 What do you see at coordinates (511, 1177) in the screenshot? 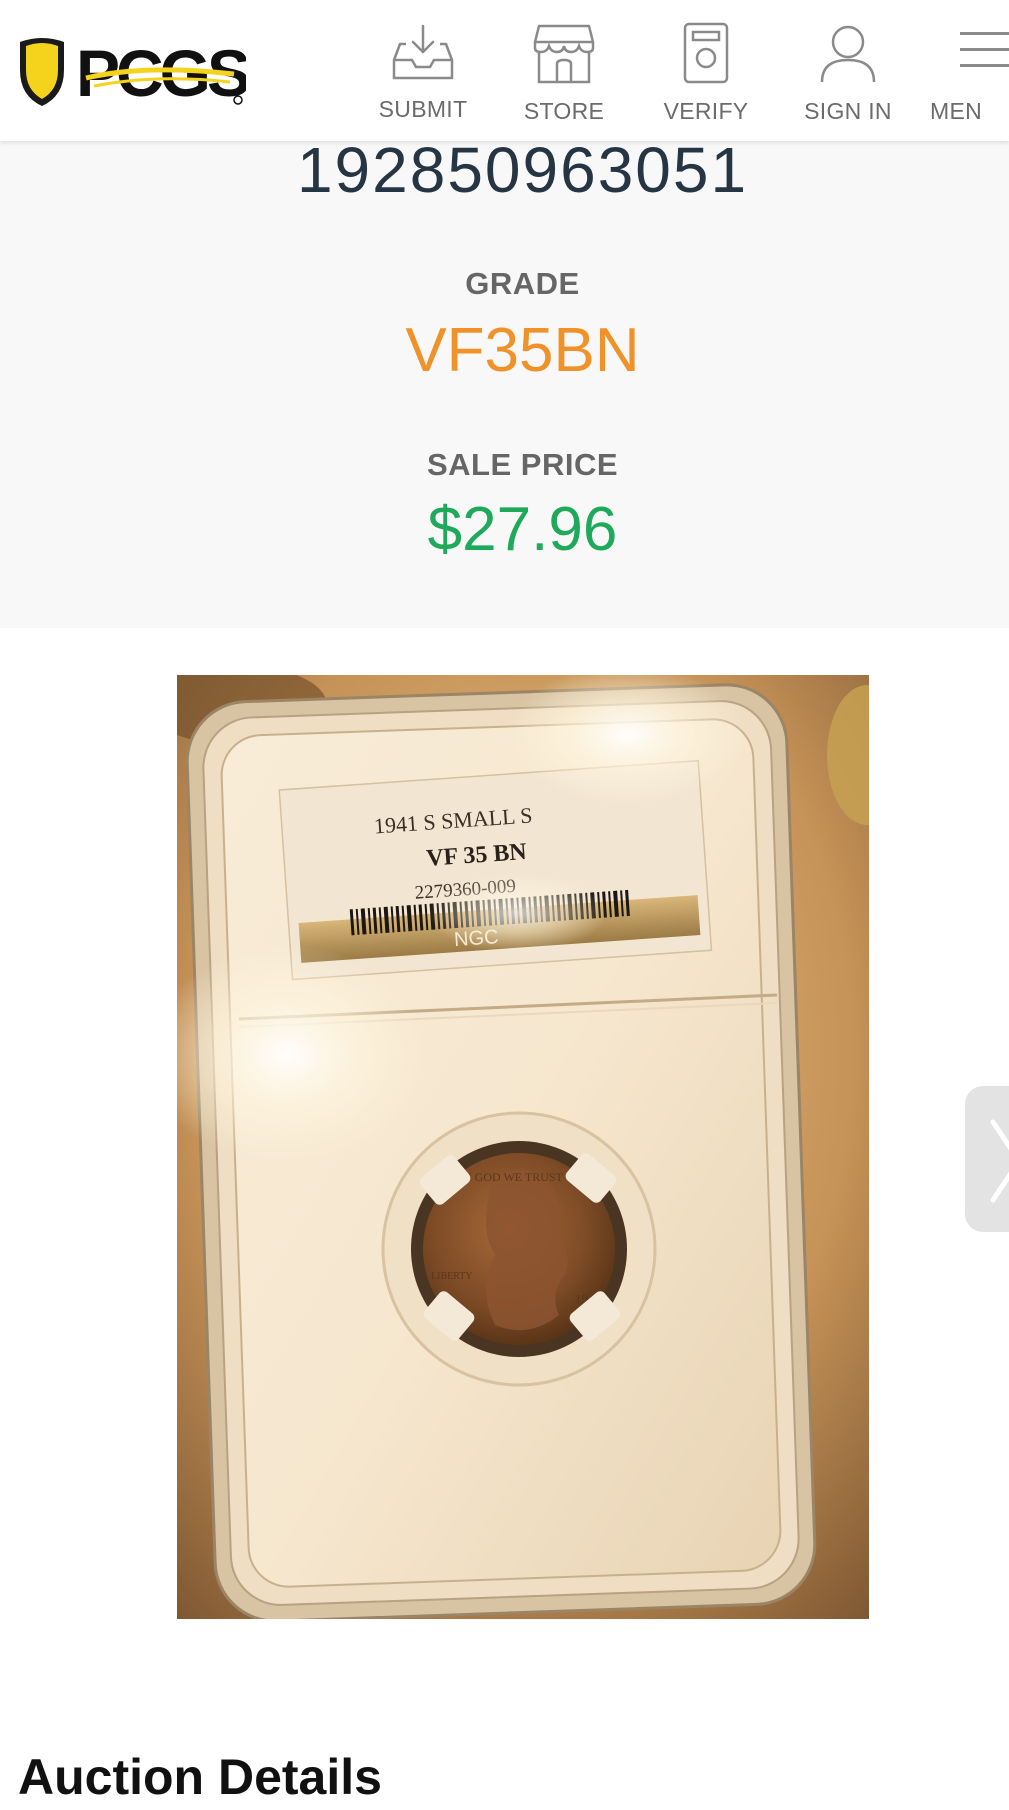
I see `coin-motto: IN GOD WE TRUST` at bounding box center [511, 1177].